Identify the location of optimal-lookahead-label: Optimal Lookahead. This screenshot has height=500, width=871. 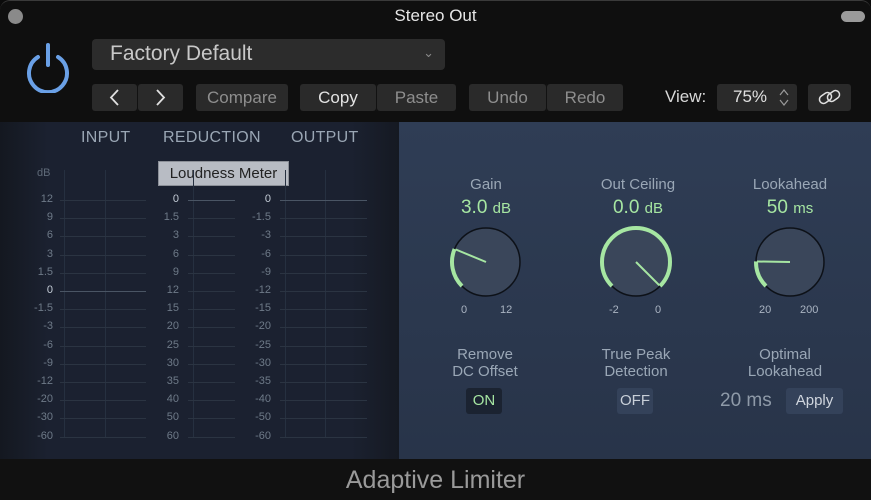
(785, 363).